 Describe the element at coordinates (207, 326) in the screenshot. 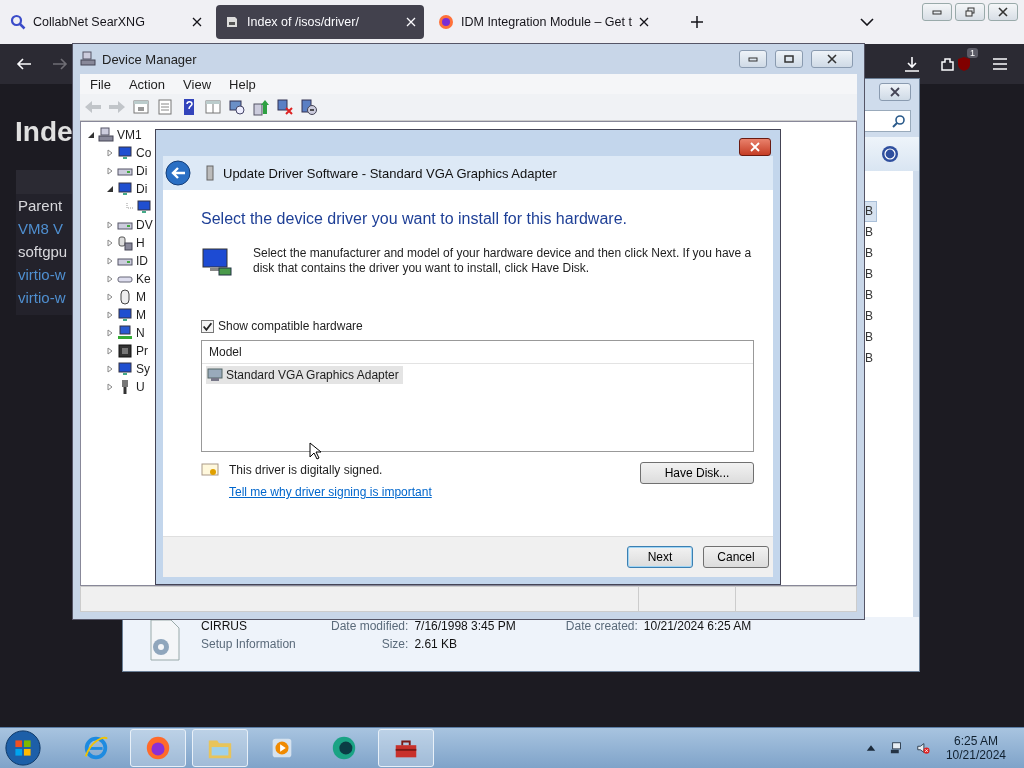

I see `checkbox` at that location.